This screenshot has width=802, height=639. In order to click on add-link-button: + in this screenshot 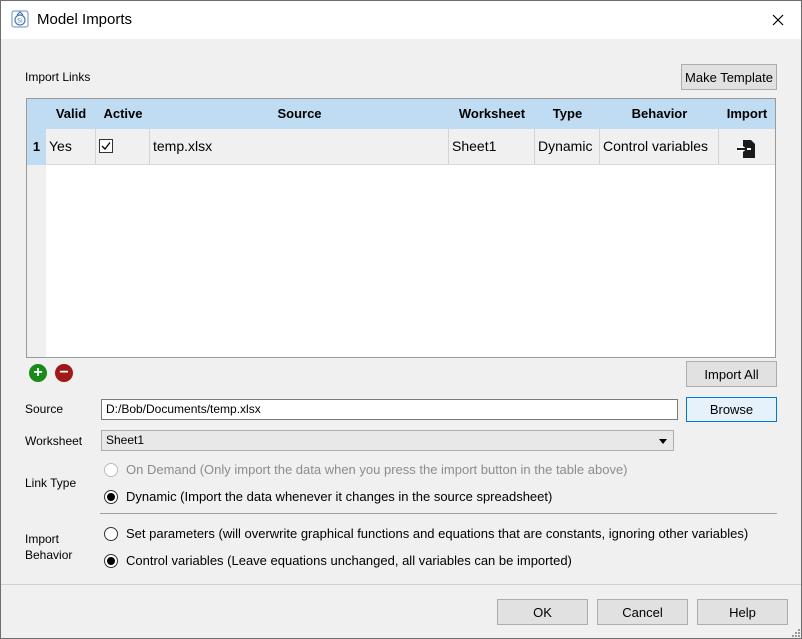, I will do `click(38, 373)`.